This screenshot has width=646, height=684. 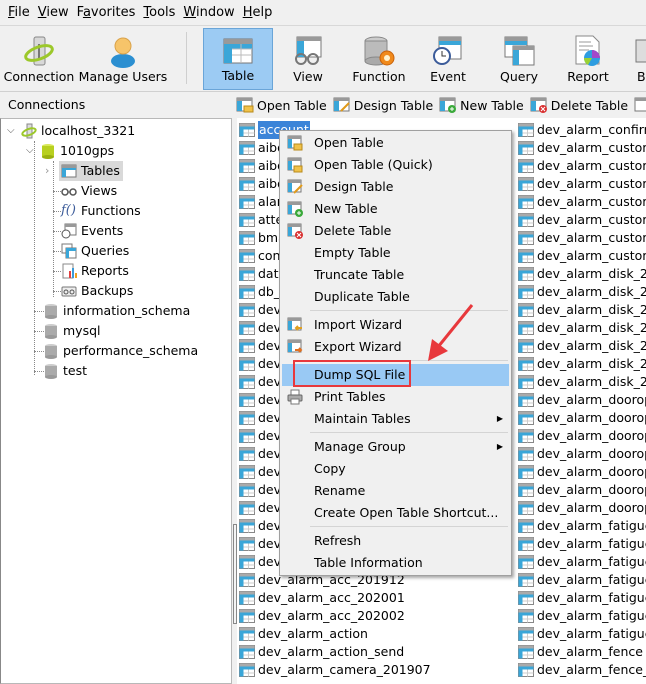 I want to click on tree-item-views: Views, so click(x=89, y=191).